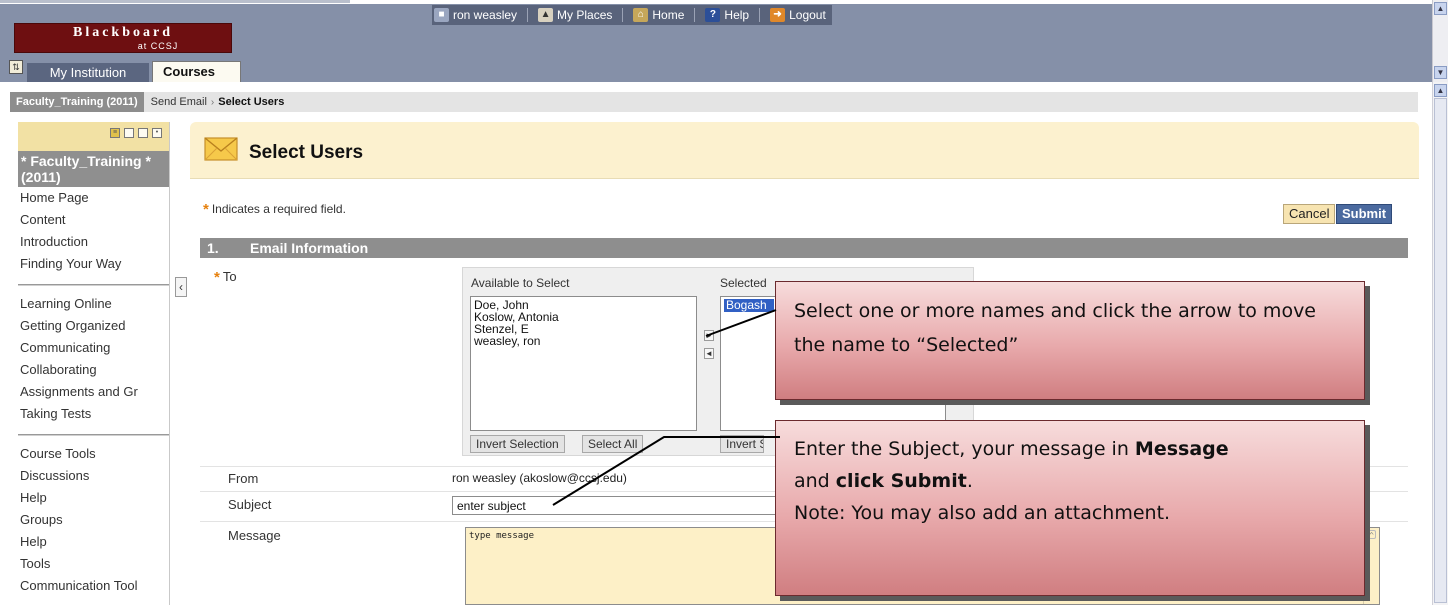  I want to click on page-title: Select Users, so click(306, 152).